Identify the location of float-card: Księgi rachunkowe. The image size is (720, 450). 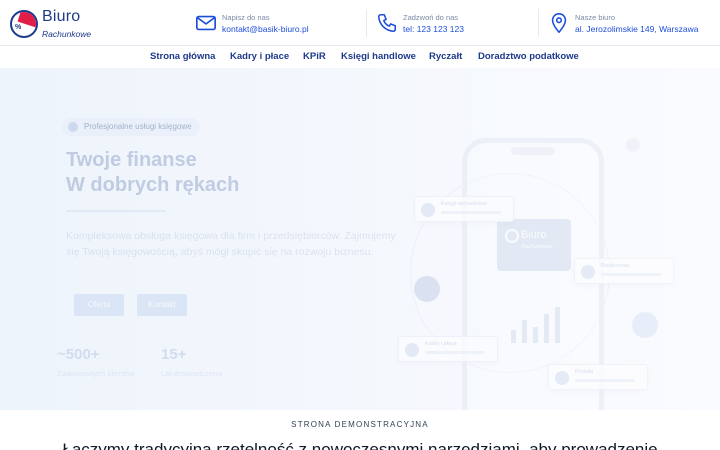
(464, 209).